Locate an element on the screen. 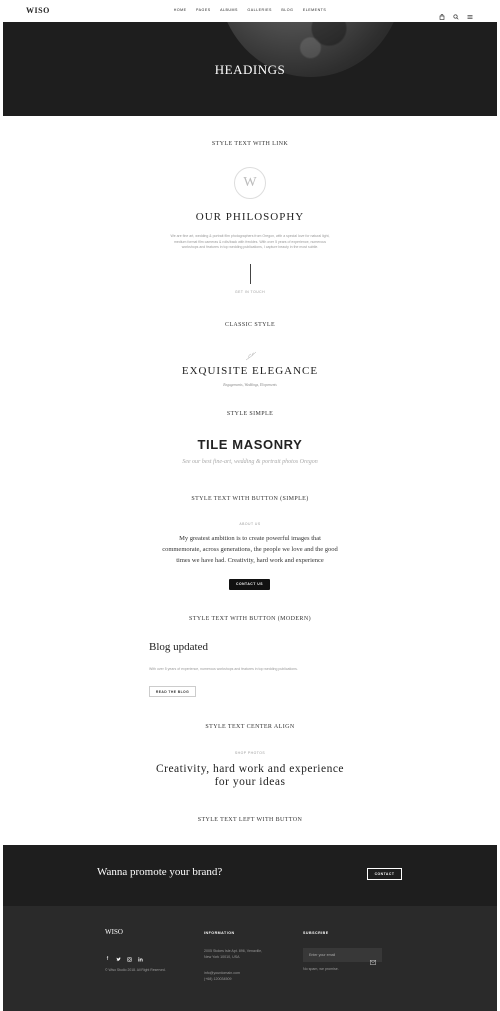 The width and height of the screenshot is (500, 1011). leaf-icon is located at coordinates (251, 354).